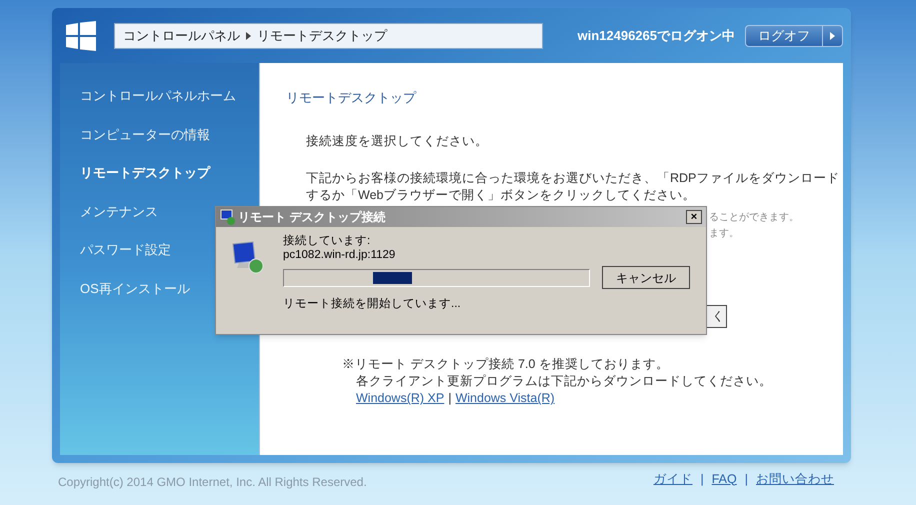 This screenshot has width=916, height=505. I want to click on monitor-icon, so click(228, 217).